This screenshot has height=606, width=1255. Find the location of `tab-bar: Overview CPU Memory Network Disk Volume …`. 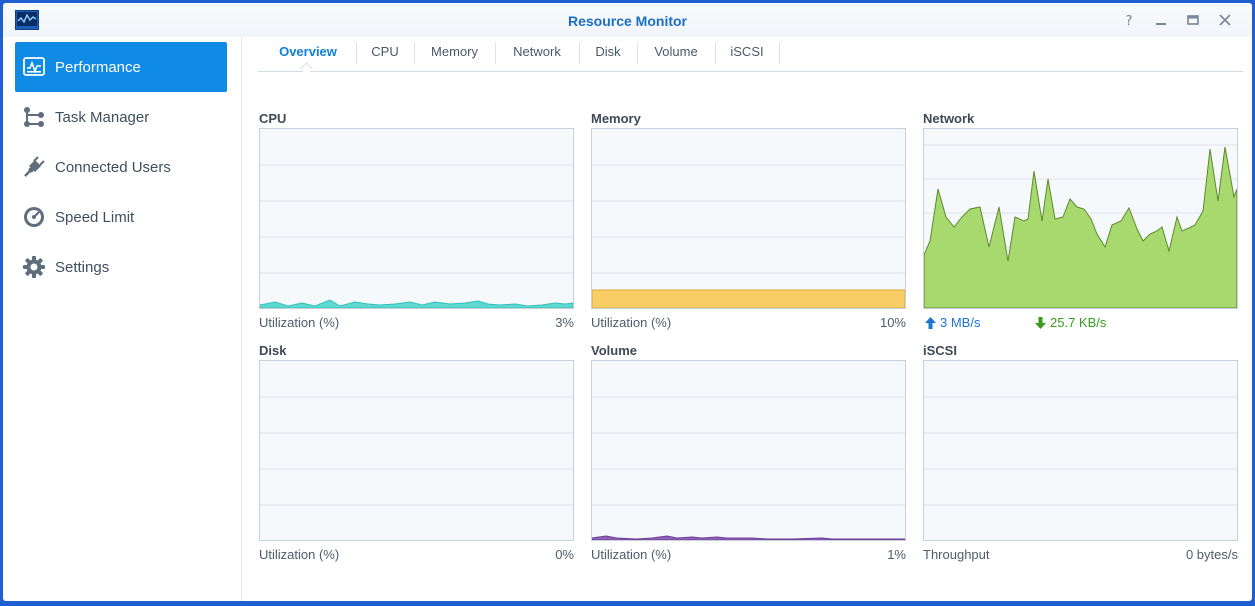

tab-bar: Overview CPU Memory Network Disk Volume … is located at coordinates (750, 56).